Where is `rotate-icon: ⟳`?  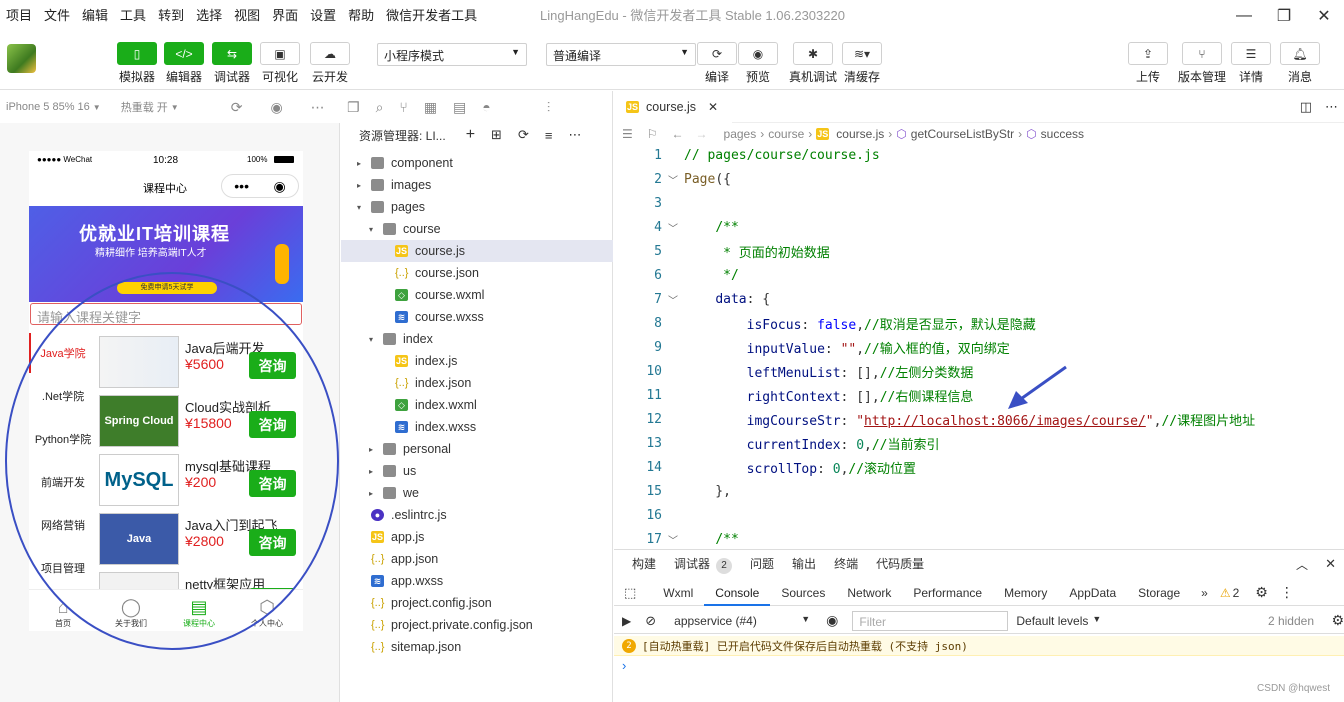 rotate-icon: ⟳ is located at coordinates (237, 107).